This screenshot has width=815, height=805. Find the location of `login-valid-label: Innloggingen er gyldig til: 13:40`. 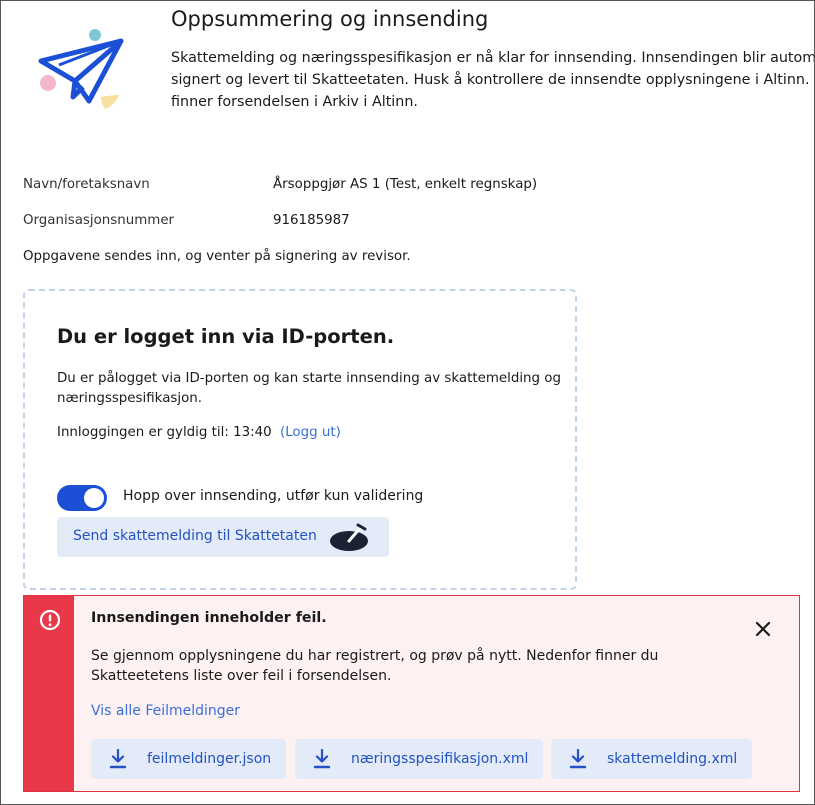

login-valid-label: Innloggingen er gyldig til: 13:40 is located at coordinates (164, 432).